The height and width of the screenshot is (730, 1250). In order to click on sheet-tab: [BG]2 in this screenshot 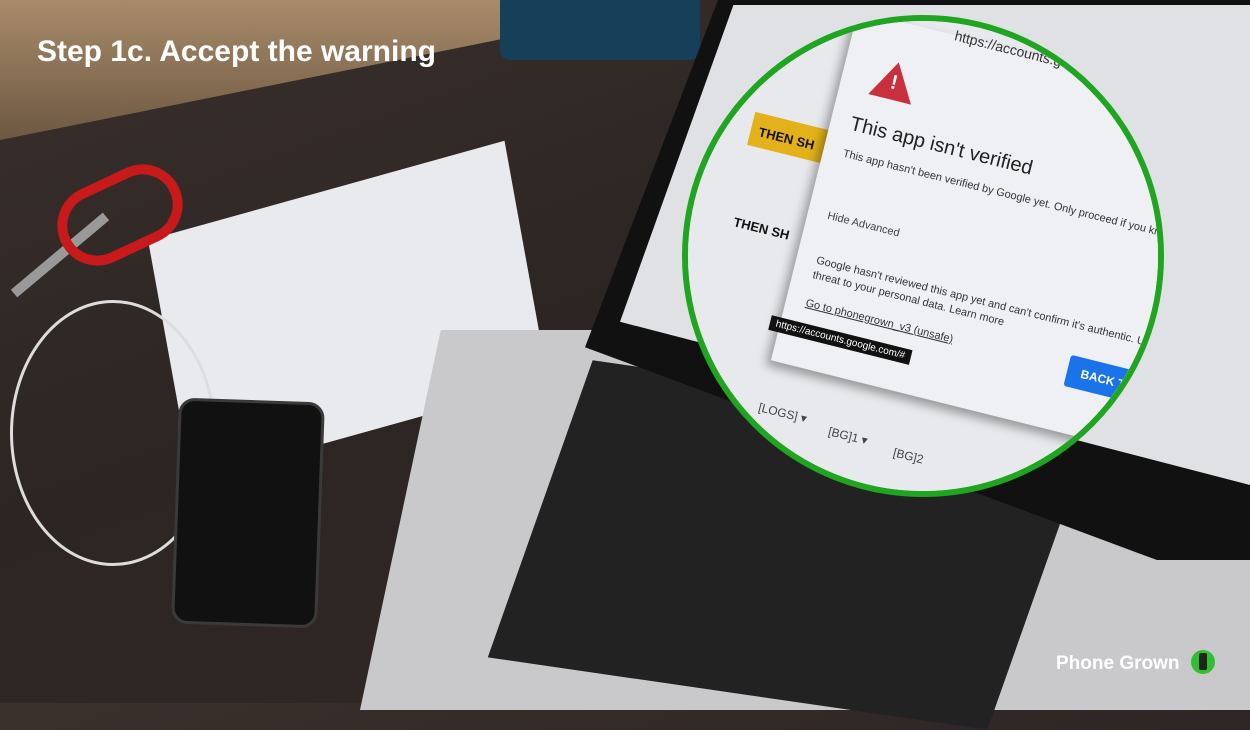, I will do `click(908, 455)`.